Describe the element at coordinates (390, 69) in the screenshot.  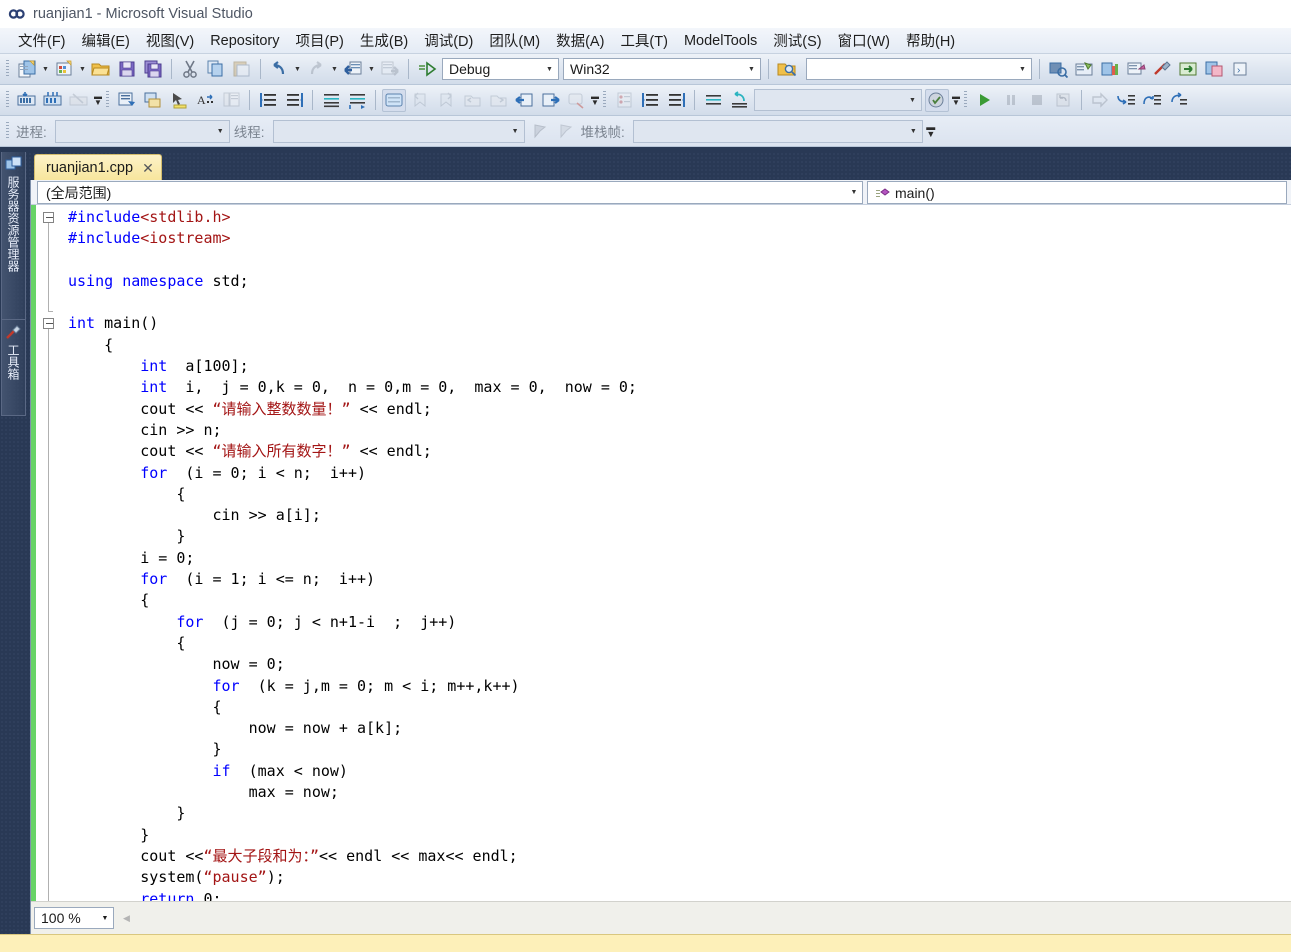
I see `navigate-forward-icon` at that location.